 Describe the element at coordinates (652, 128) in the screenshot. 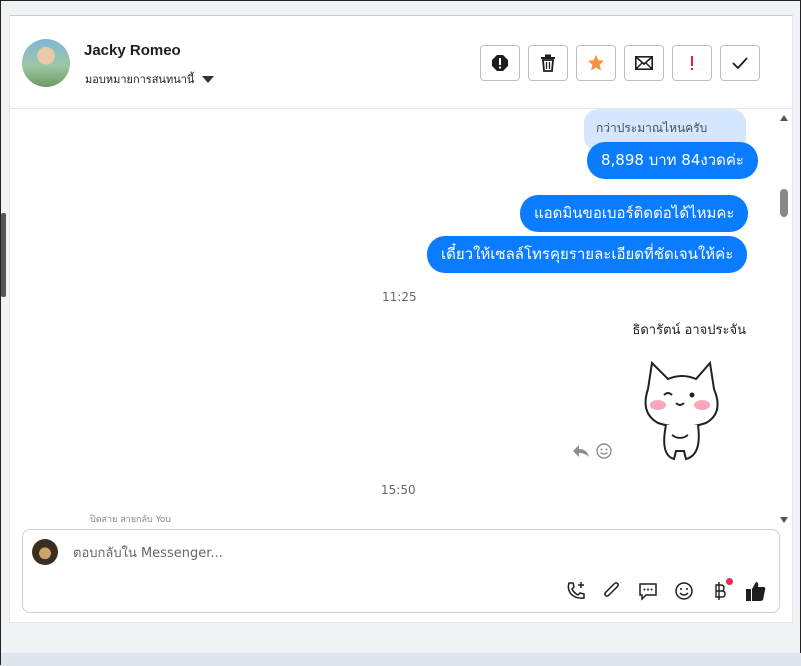

I see `quoted-message-text: กว่าประมาณไหนครับ` at that location.